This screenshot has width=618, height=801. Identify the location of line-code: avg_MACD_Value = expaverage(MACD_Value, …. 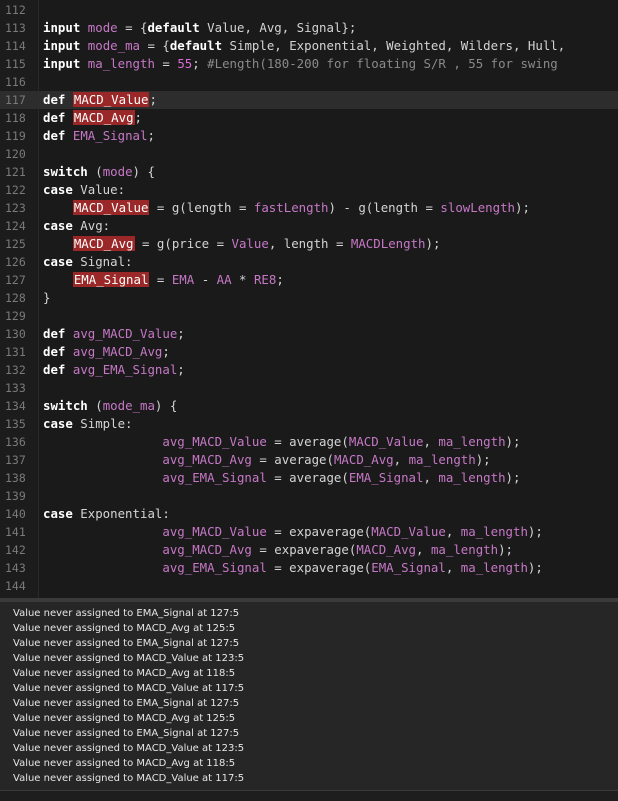
(292, 532).